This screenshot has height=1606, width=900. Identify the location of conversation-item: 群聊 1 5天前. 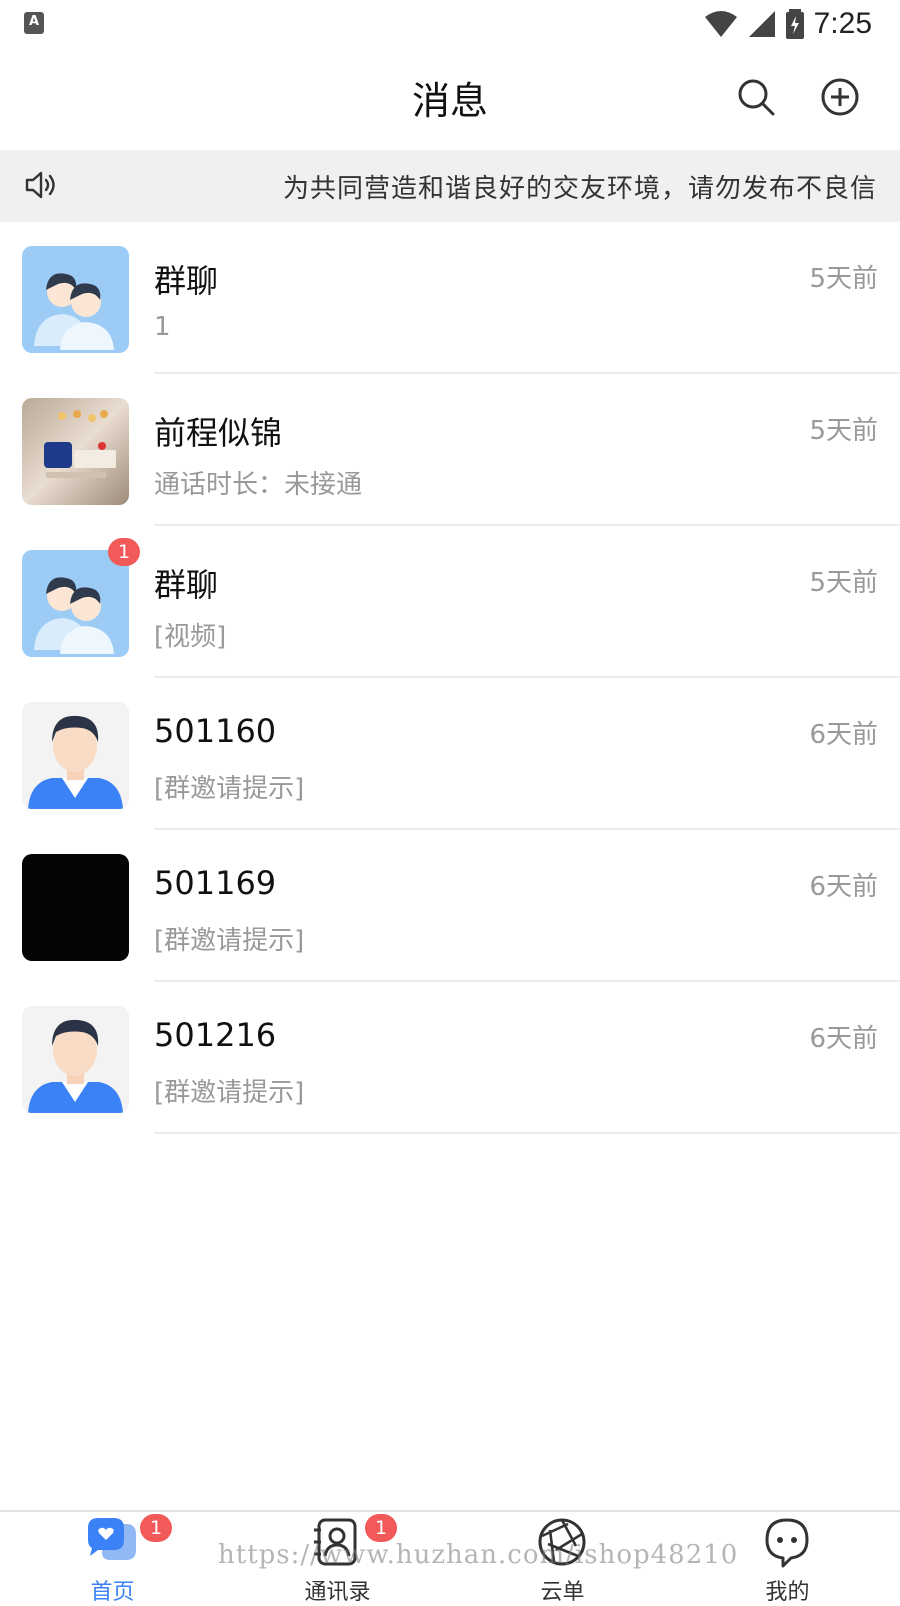
(450, 298).